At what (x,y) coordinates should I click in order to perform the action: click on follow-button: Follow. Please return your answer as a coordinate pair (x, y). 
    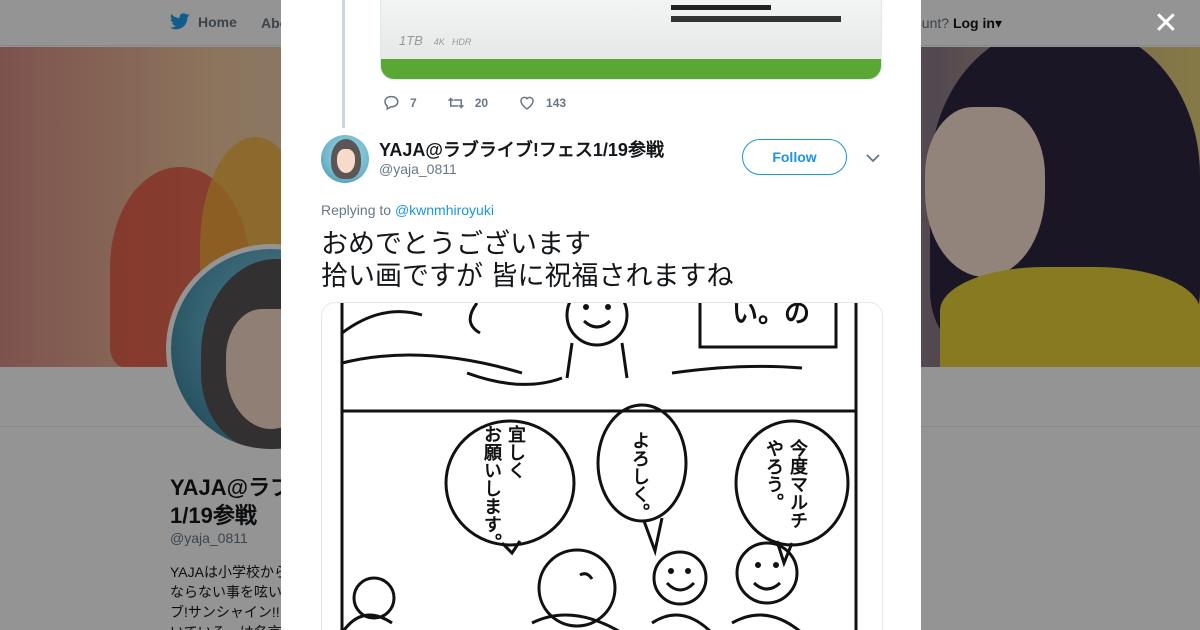
    Looking at the image, I should click on (794, 157).